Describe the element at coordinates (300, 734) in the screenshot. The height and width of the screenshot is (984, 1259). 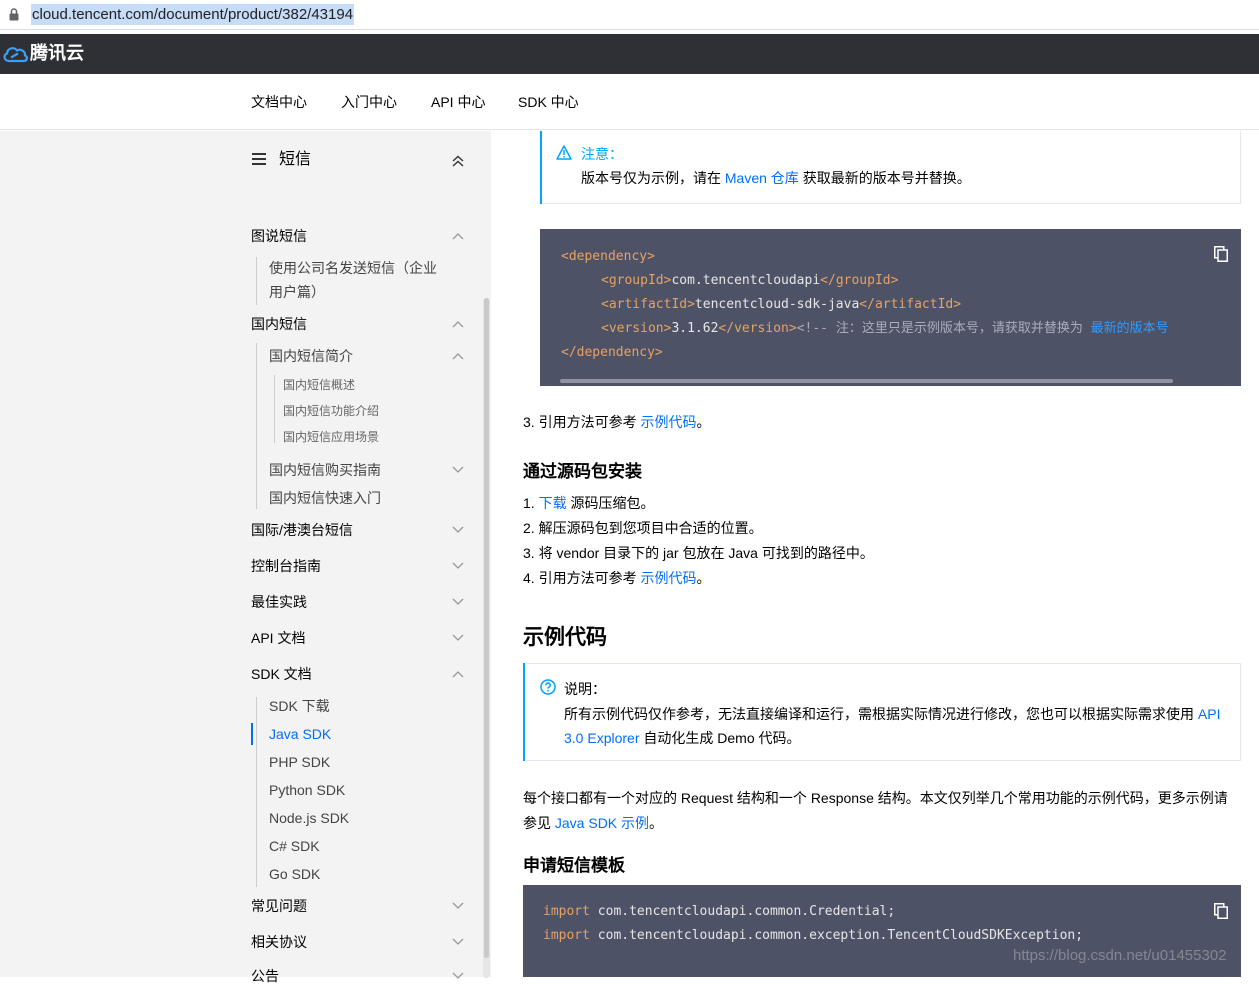
I see `sidebar-item-java-sdk: Java SDK` at that location.